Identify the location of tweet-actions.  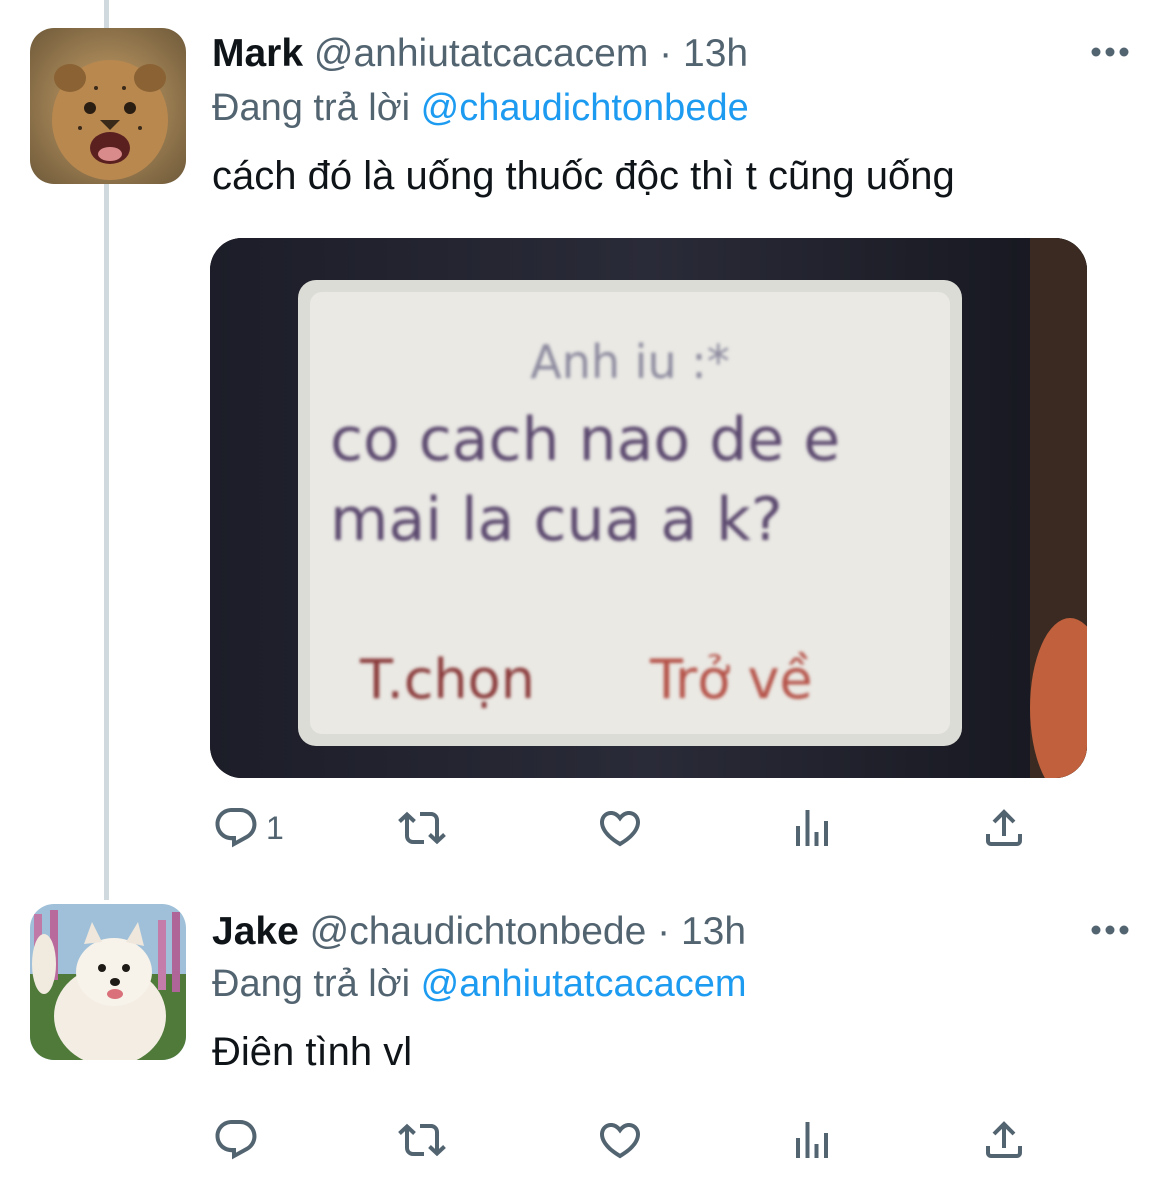
(632, 1140).